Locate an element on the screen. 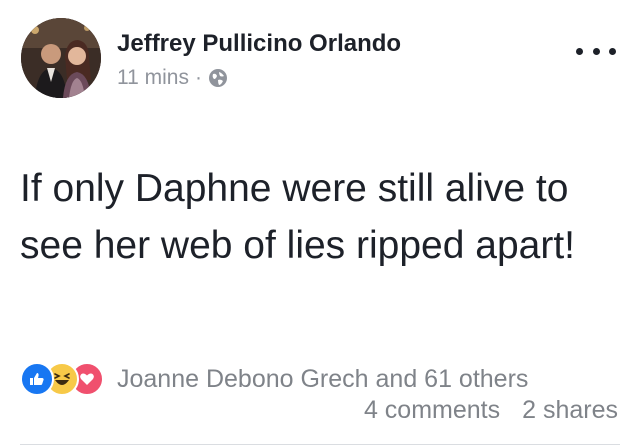 This screenshot has width=640, height=447. reactions-summary: Joanne Debono Grech and 61 others is located at coordinates (274, 379).